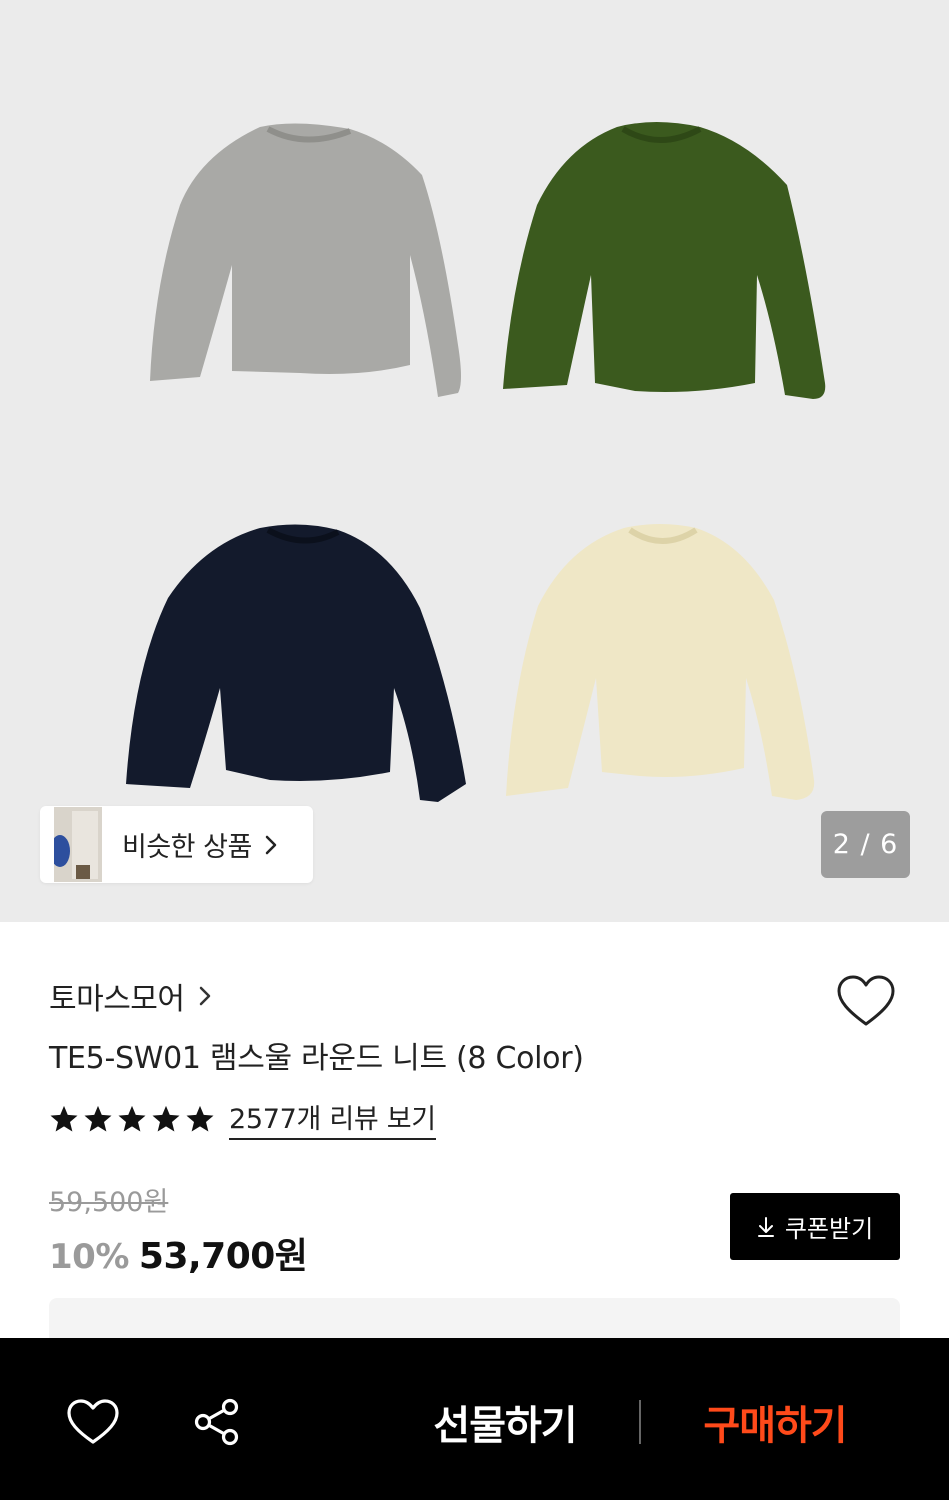 Image resolution: width=949 pixels, height=1500 pixels. I want to click on rating-stars, so click(132, 1119).